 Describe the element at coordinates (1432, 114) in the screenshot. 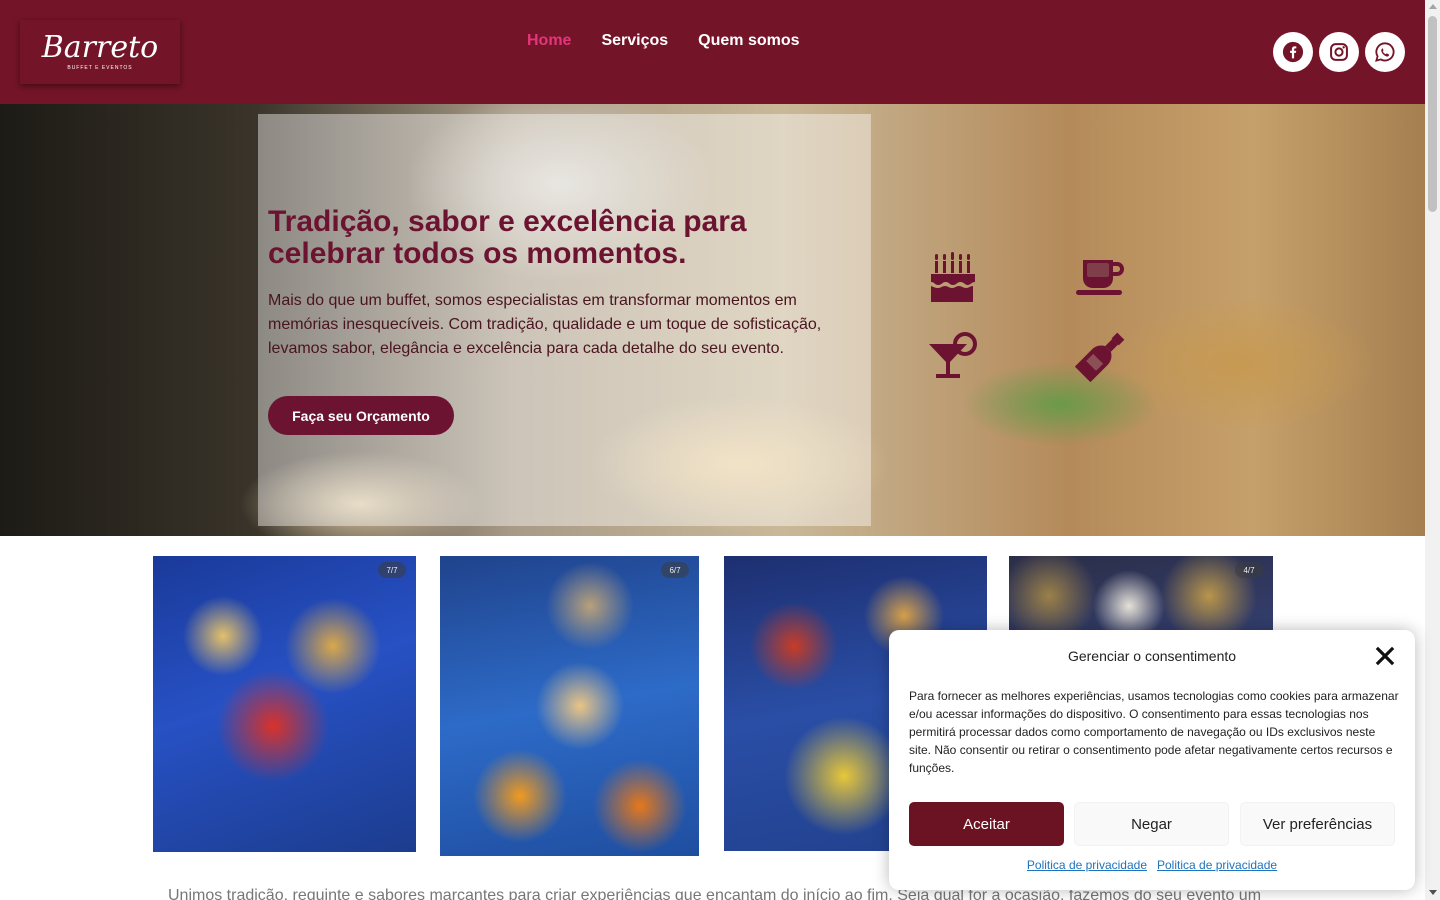

I see `scrollbar-thumb` at that location.